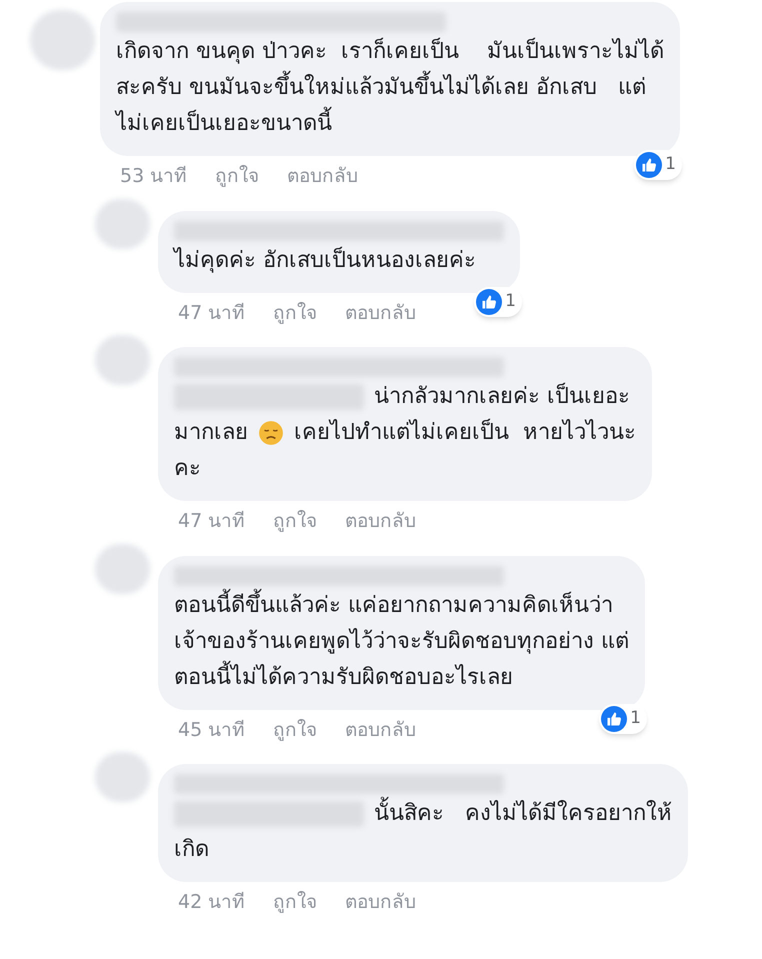  What do you see at coordinates (191, 850) in the screenshot?
I see `comment-text: เกิด` at bounding box center [191, 850].